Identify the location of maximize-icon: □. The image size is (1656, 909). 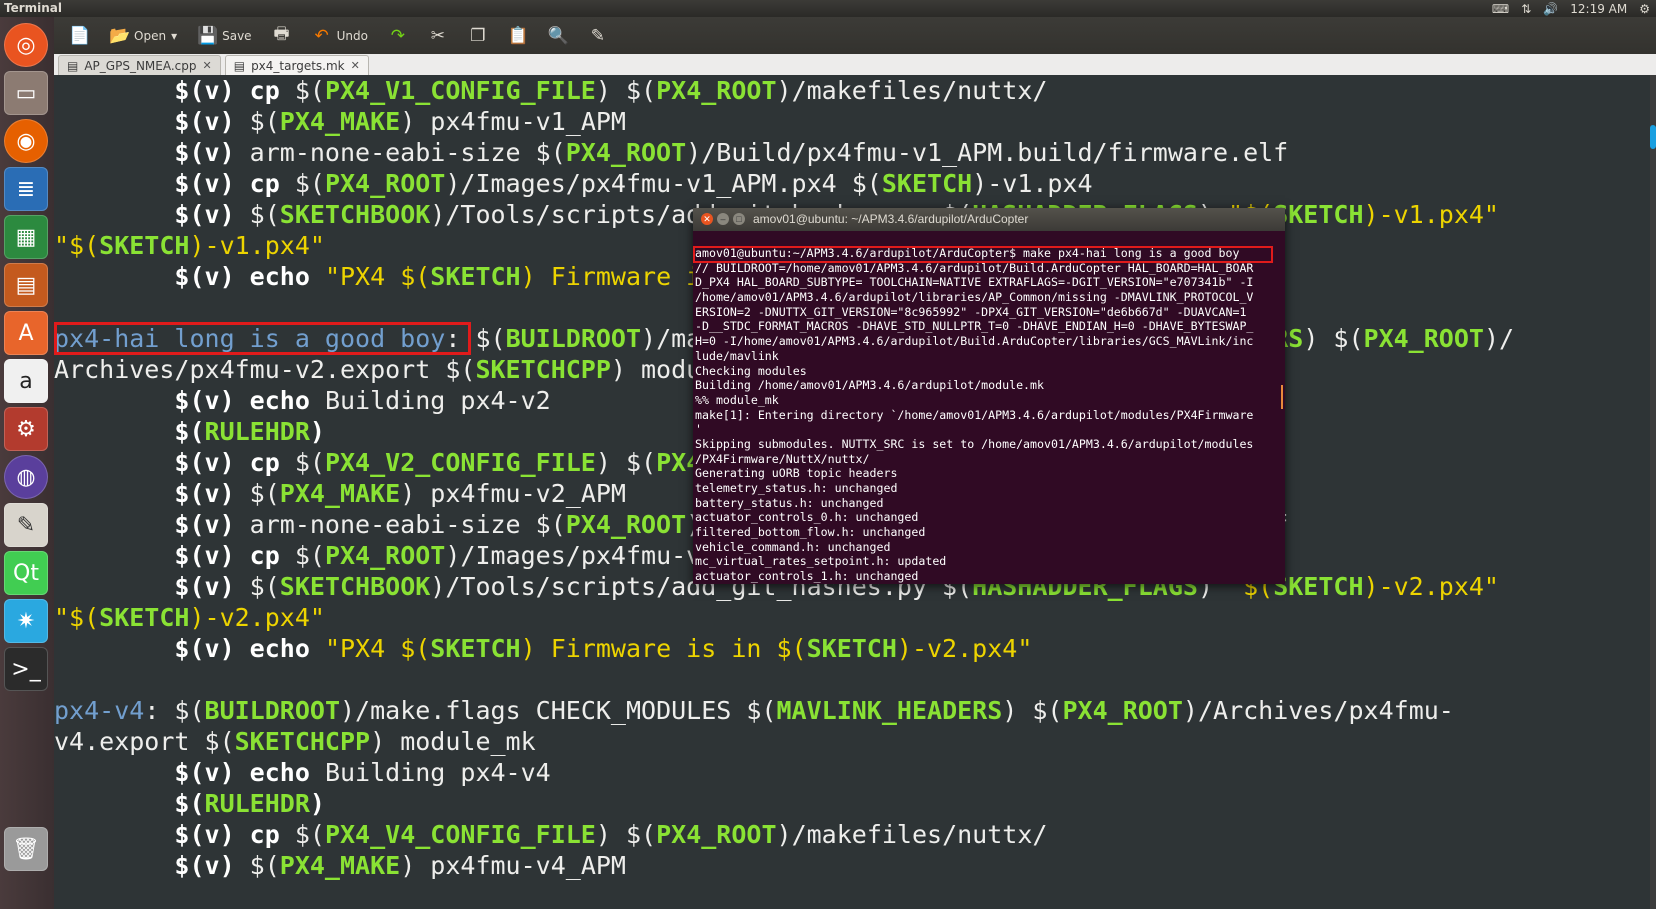
(739, 219).